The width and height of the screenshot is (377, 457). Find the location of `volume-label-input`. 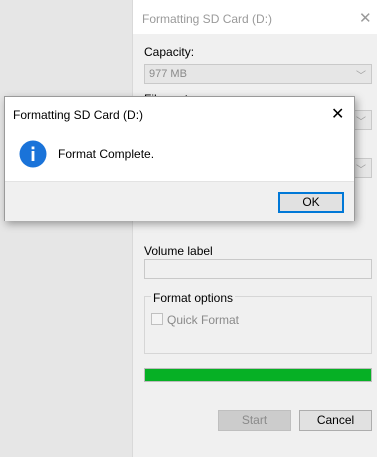

volume-label-input is located at coordinates (258, 269).